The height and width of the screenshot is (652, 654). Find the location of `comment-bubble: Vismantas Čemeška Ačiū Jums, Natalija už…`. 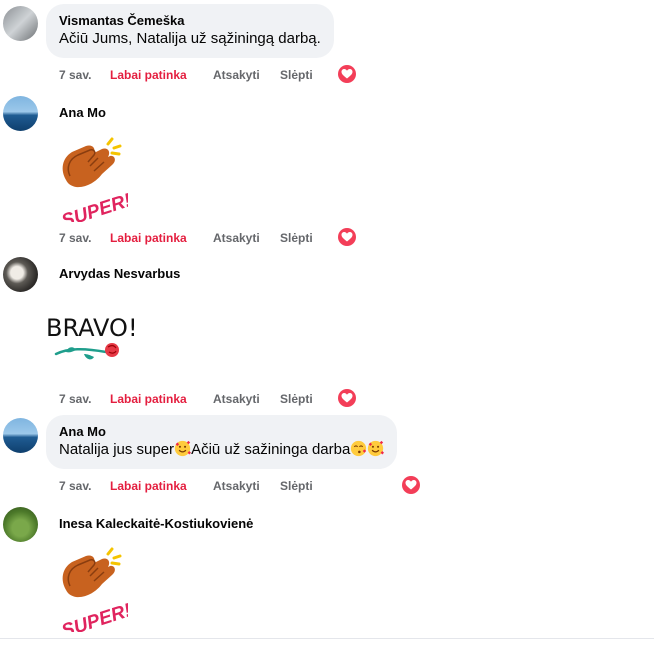

comment-bubble: Vismantas Čemeška Ačiū Jums, Natalija už… is located at coordinates (190, 31).